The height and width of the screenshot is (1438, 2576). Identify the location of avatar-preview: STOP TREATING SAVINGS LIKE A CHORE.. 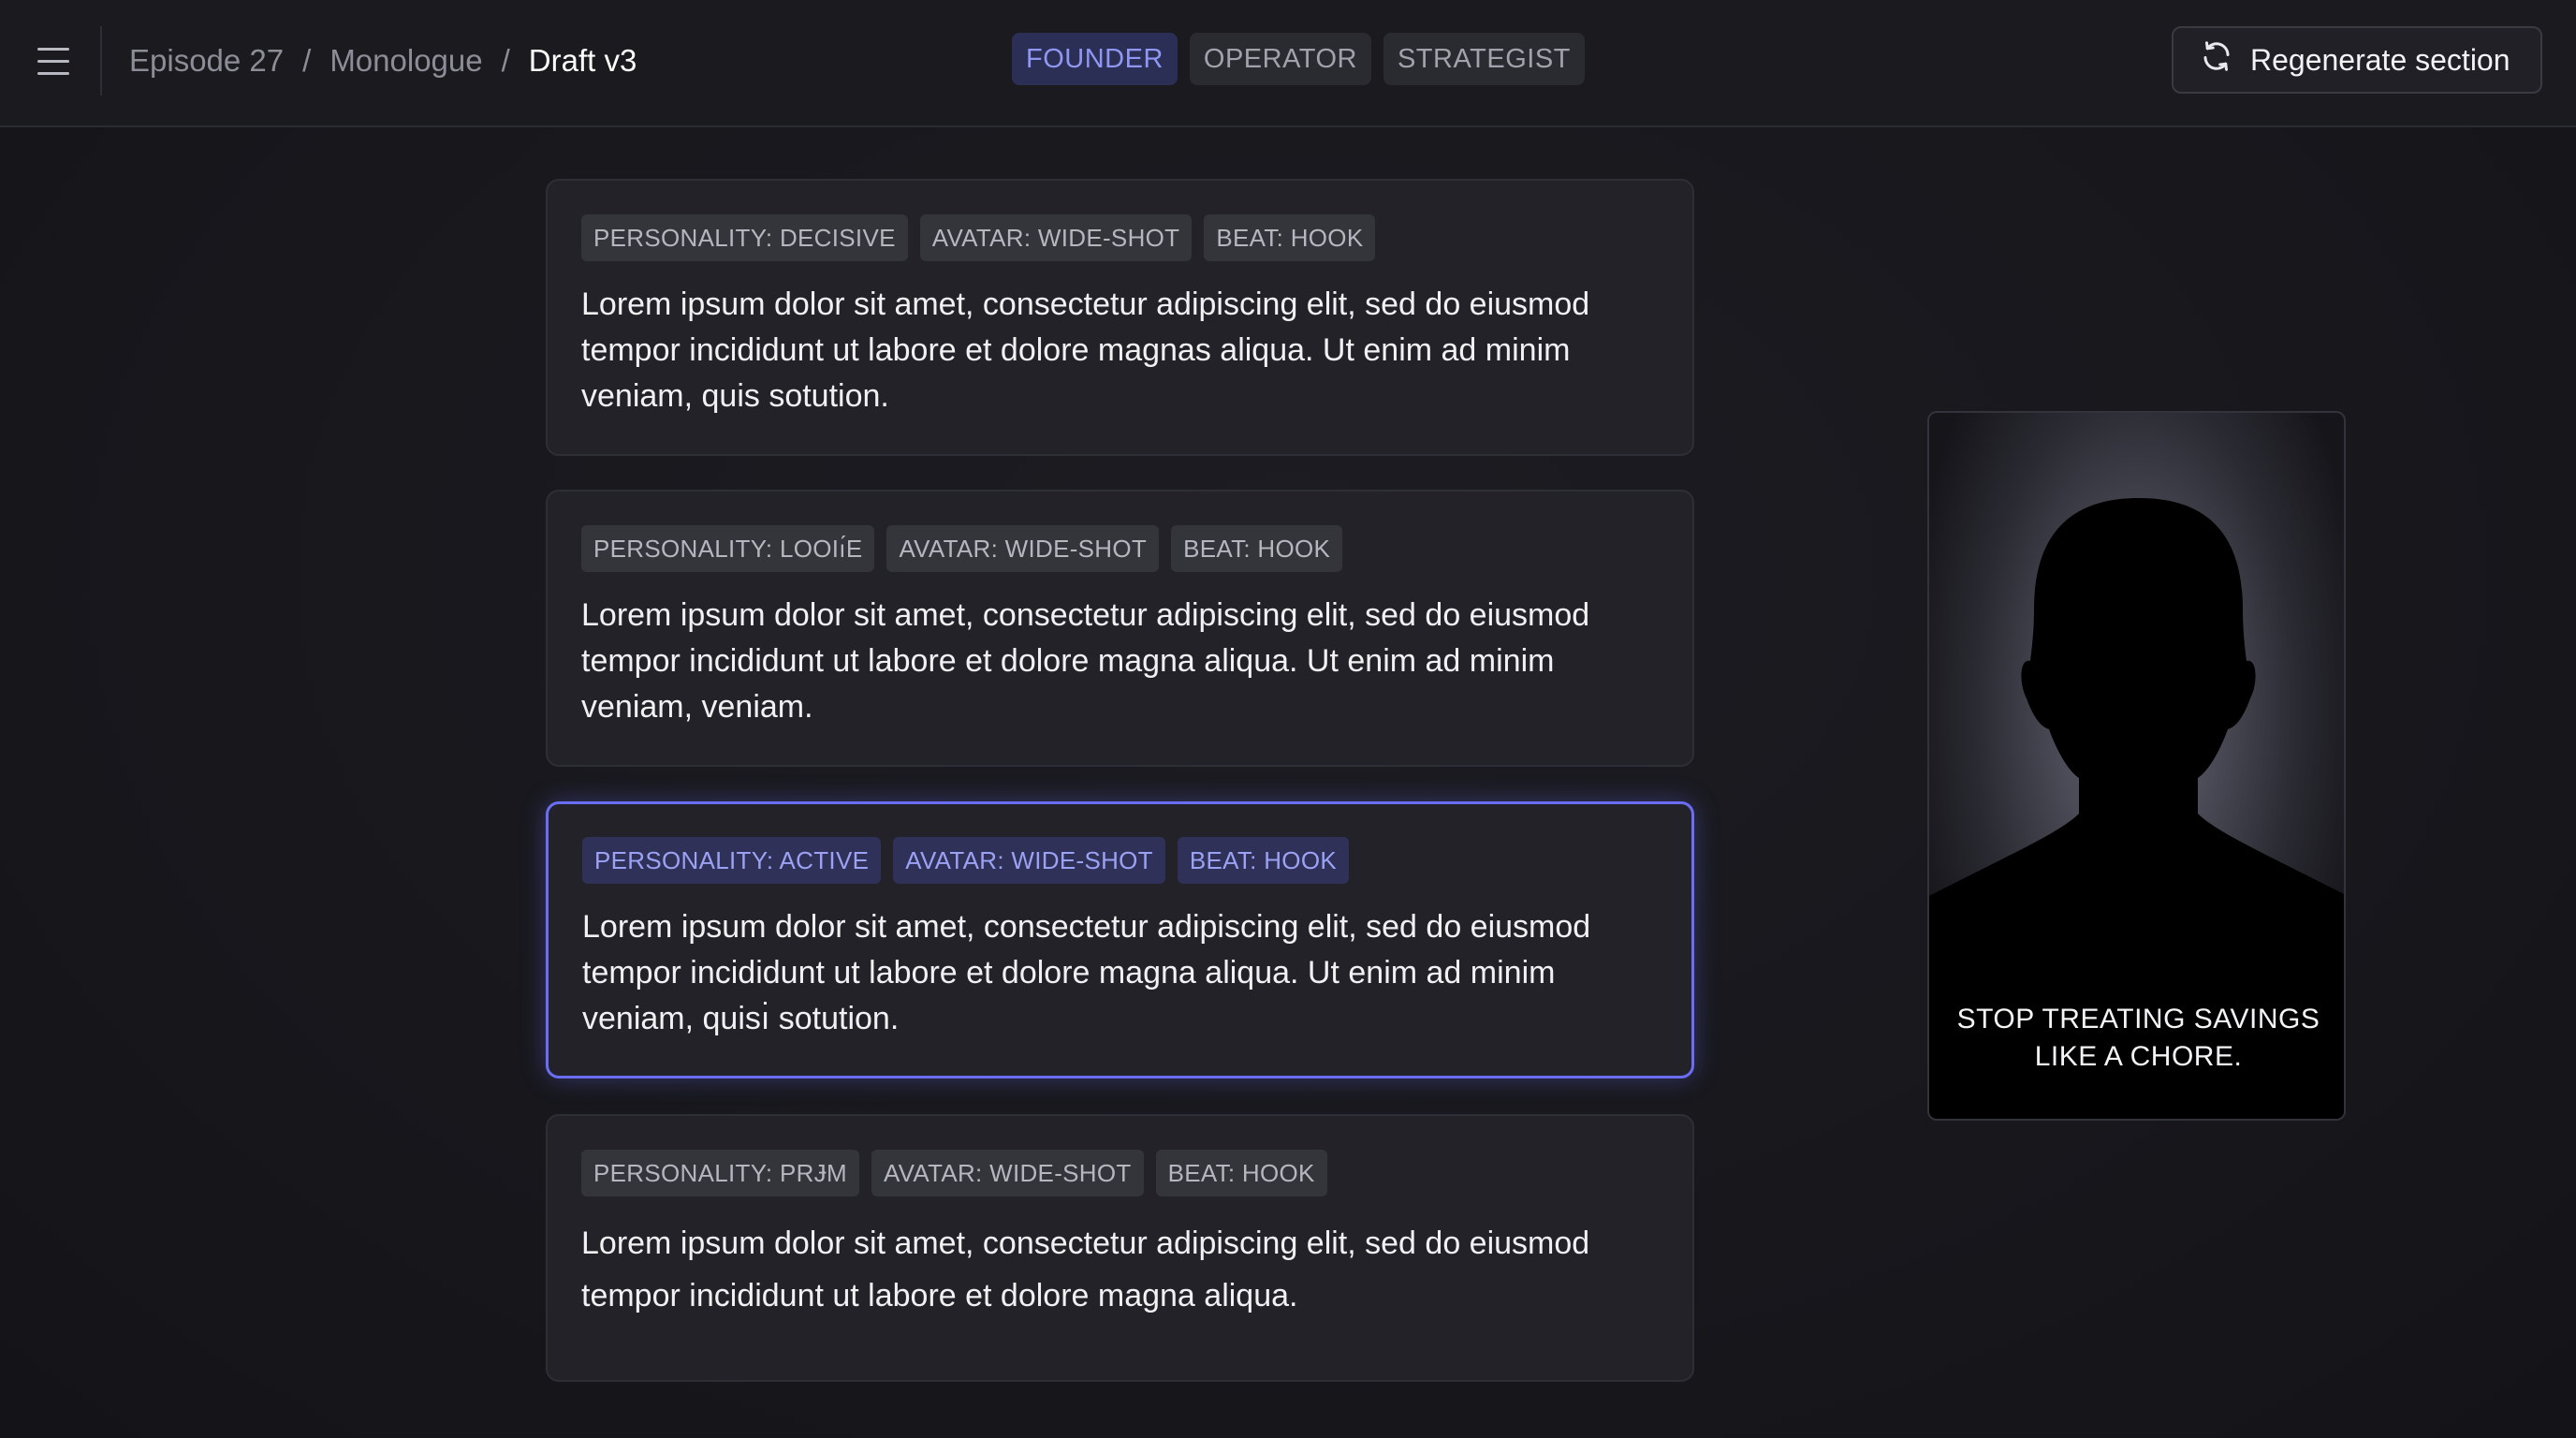
(2136, 766).